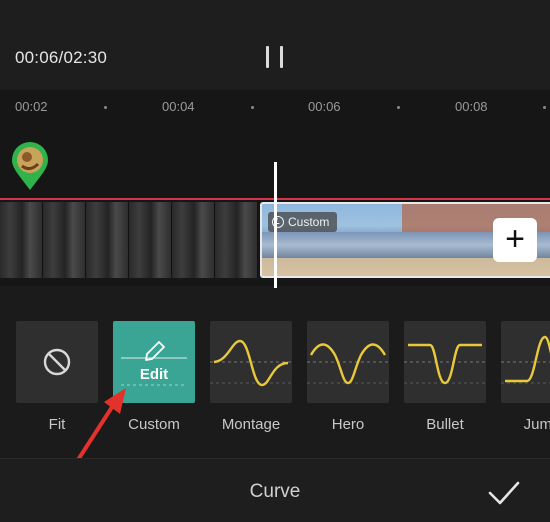 Image resolution: width=550 pixels, height=522 pixels. What do you see at coordinates (178, 106) in the screenshot?
I see `ruler-tick: 00:04` at bounding box center [178, 106].